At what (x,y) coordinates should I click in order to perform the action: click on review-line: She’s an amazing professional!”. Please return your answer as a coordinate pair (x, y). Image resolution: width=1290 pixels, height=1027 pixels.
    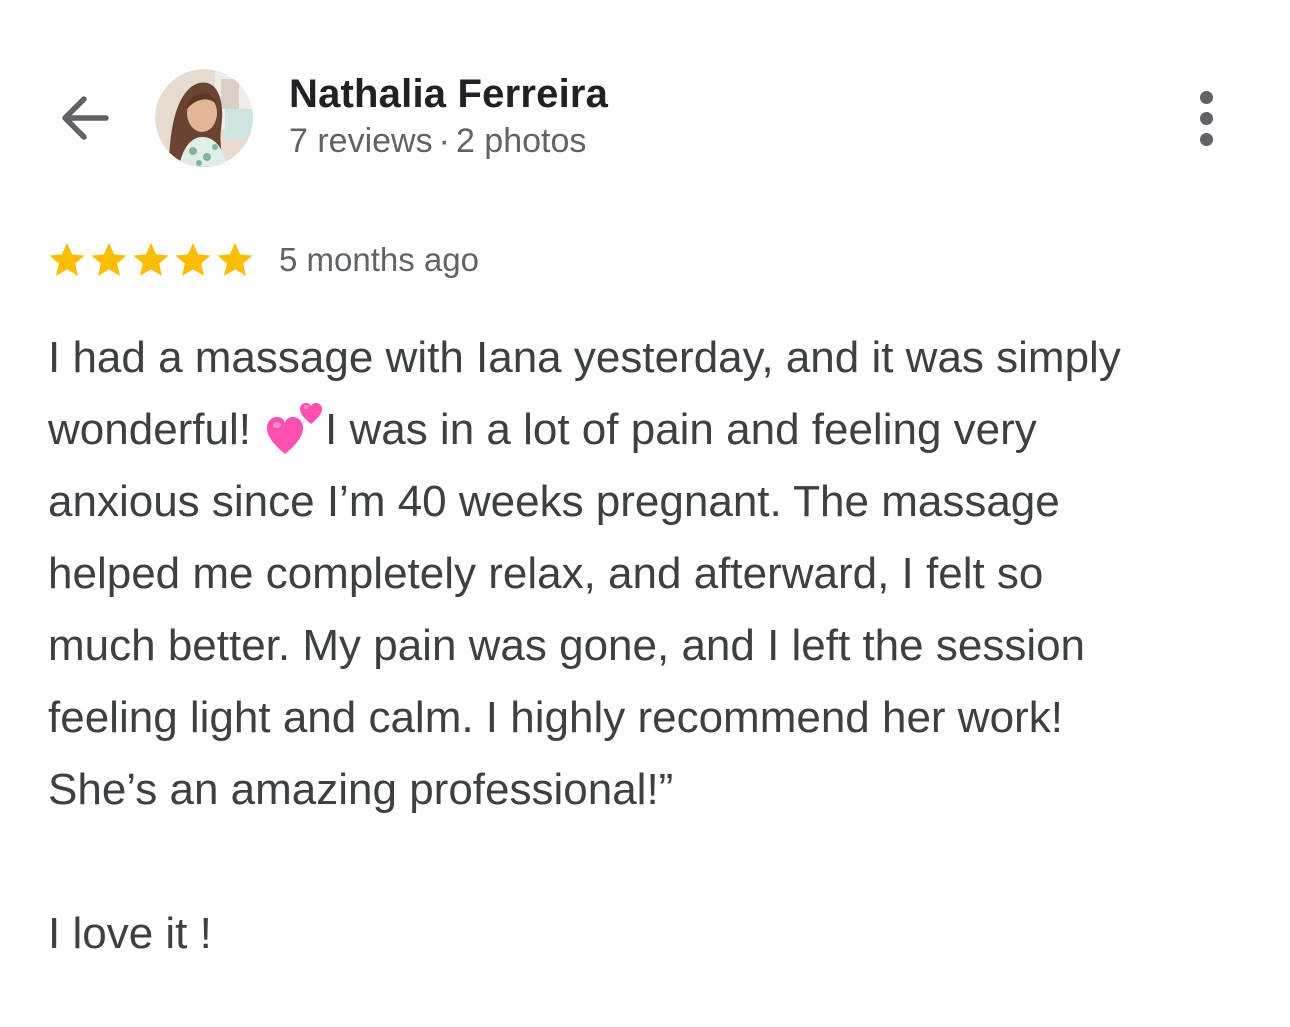
    Looking at the image, I should click on (361, 789).